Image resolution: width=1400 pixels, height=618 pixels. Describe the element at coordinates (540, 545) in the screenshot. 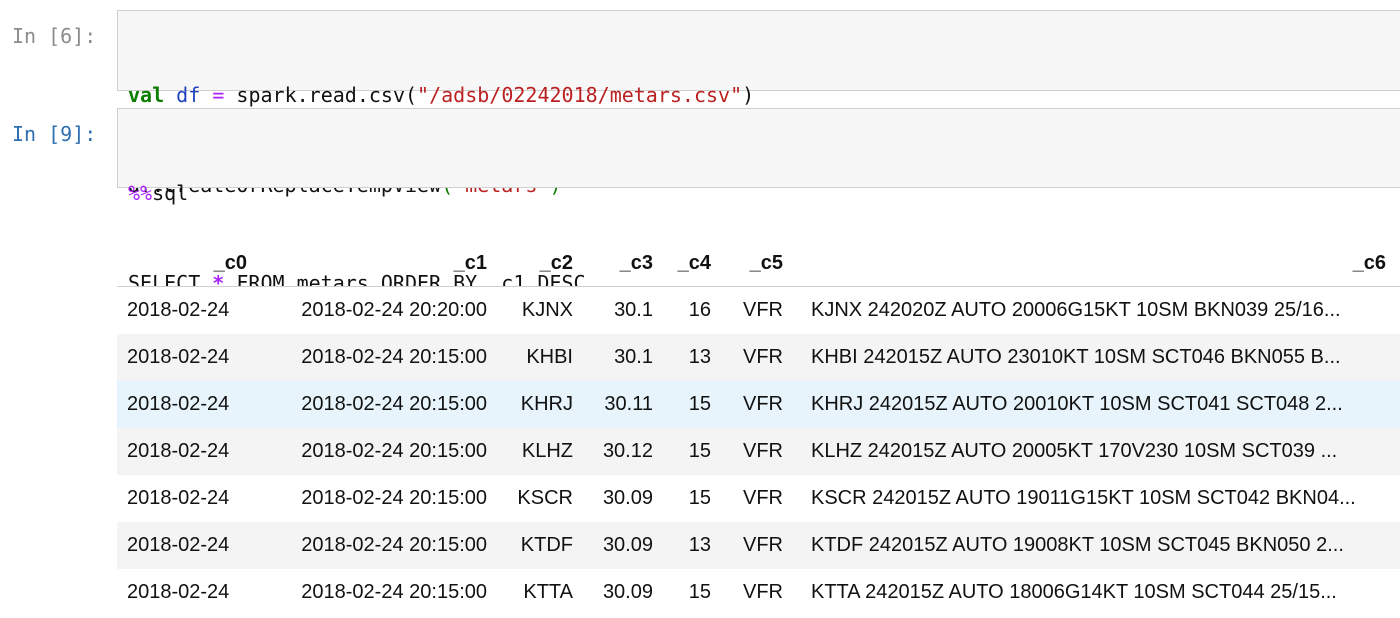

I see `table-cell-_c2: KTDF` at that location.